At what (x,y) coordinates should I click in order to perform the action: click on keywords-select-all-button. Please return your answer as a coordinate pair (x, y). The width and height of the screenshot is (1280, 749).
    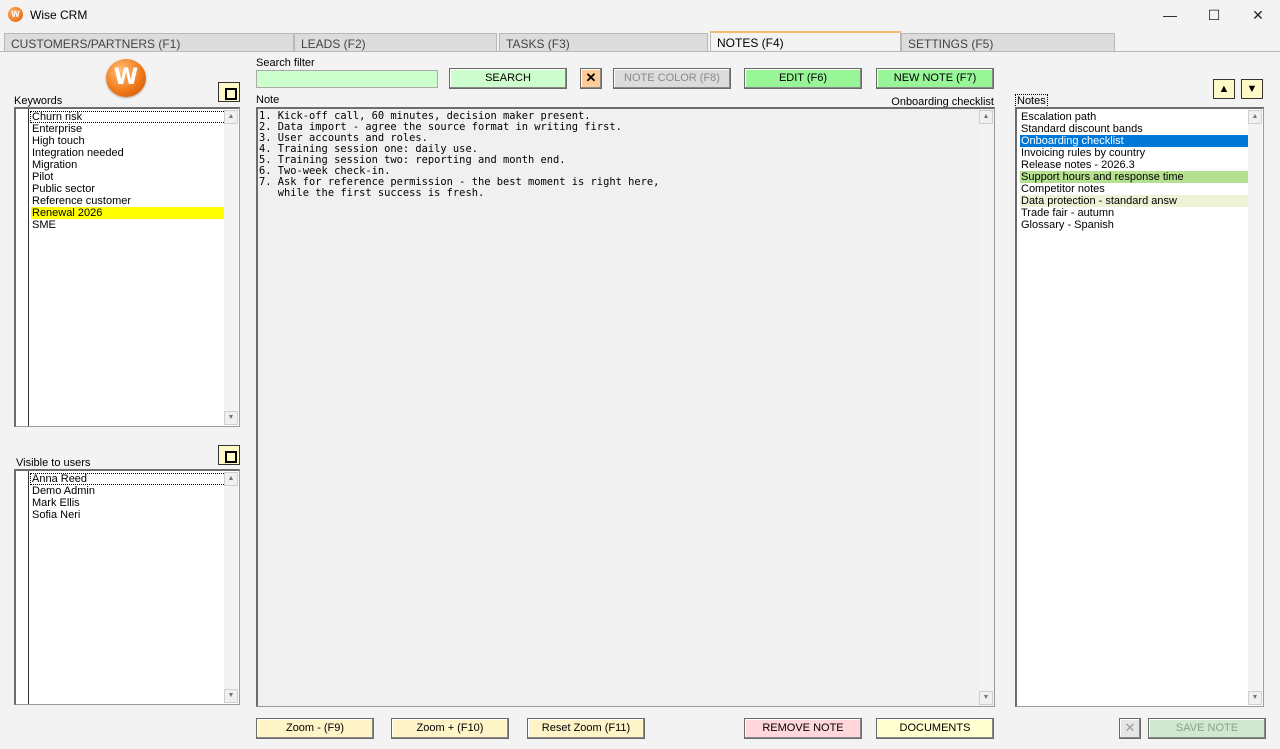
    Looking at the image, I should click on (229, 92).